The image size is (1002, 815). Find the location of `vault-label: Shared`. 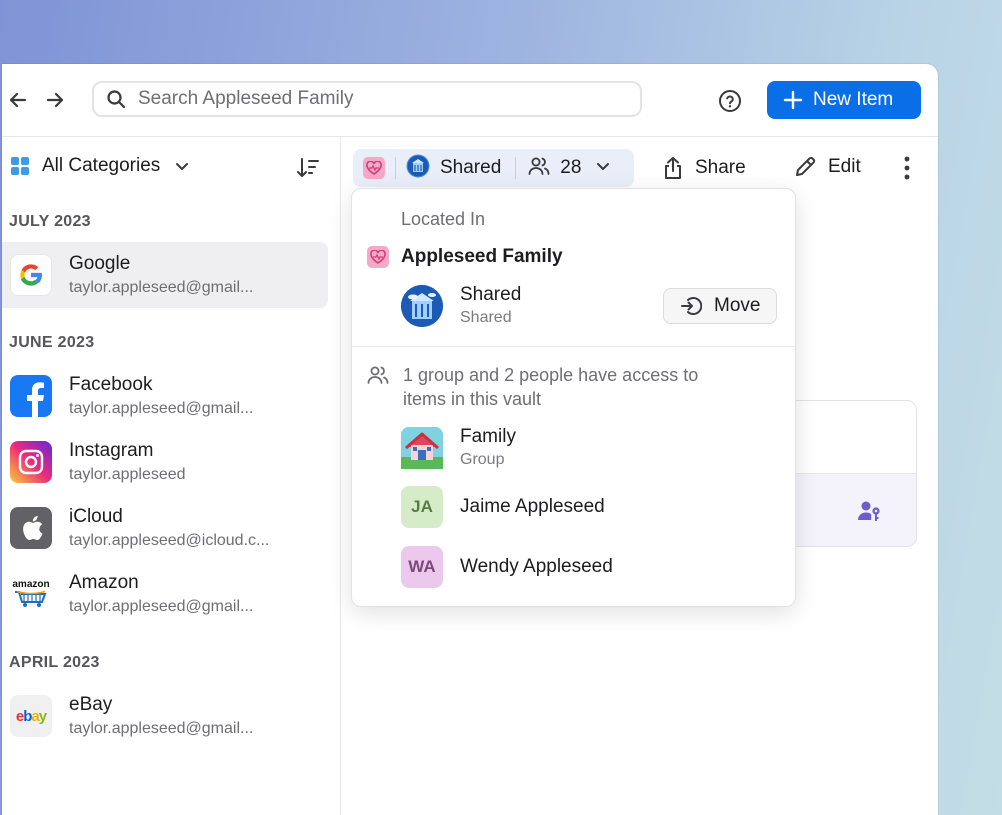

vault-label: Shared is located at coordinates (471, 167).